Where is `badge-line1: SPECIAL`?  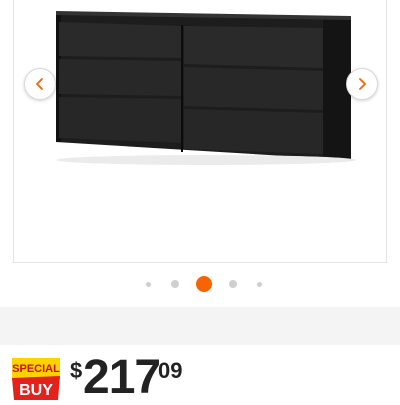 badge-line1: SPECIAL is located at coordinates (36, 369).